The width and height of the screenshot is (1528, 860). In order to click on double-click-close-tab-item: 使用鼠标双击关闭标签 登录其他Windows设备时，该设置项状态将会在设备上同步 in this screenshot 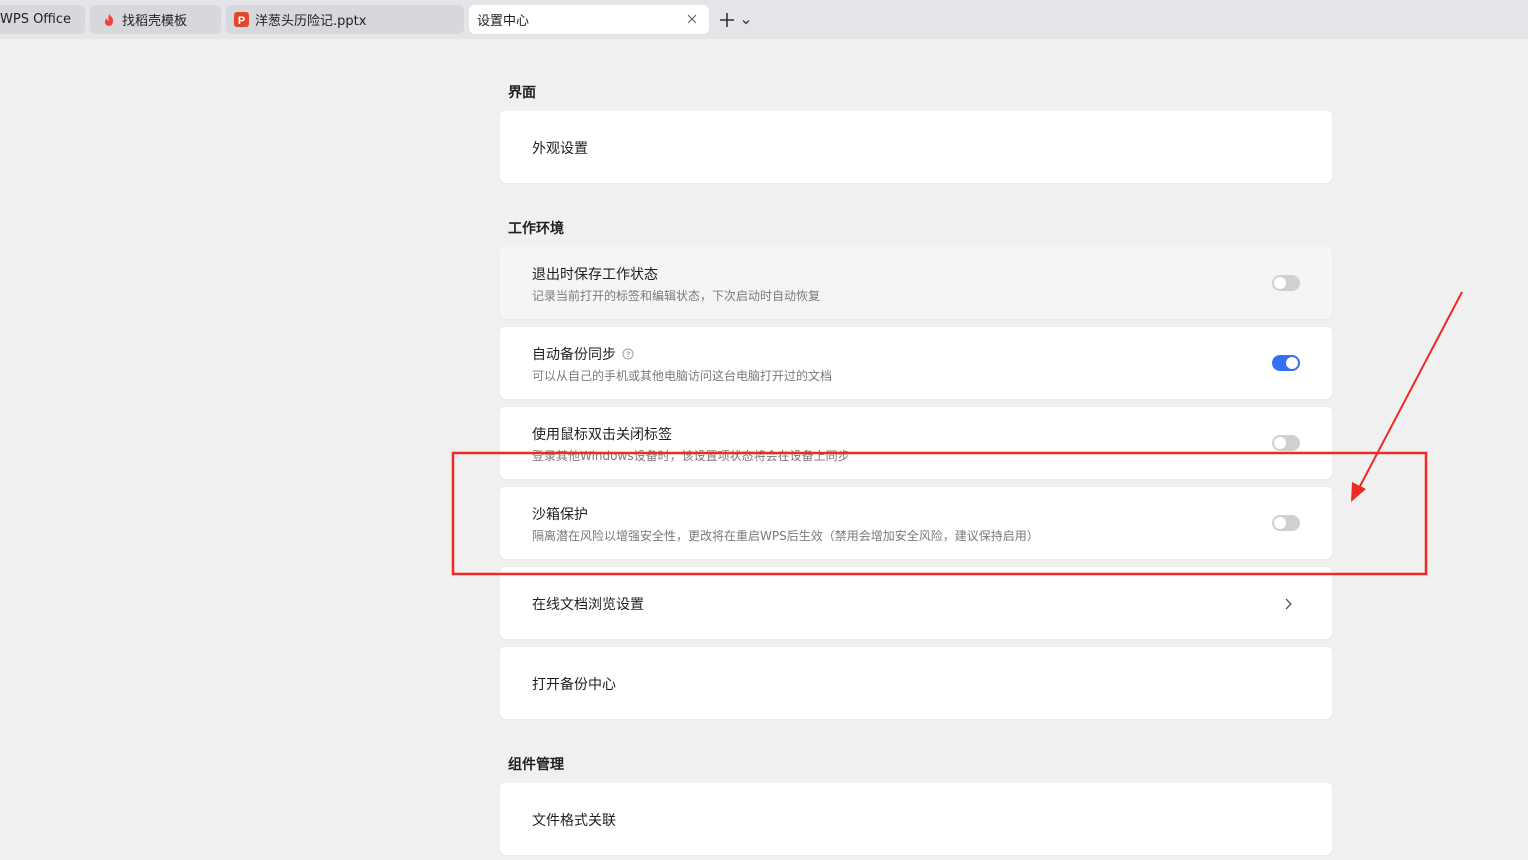, I will do `click(916, 443)`.